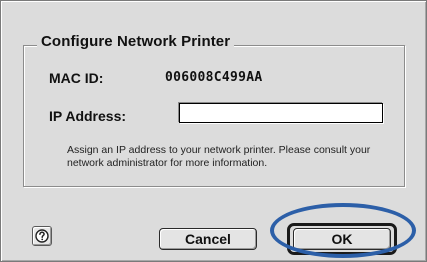 The height and width of the screenshot is (262, 427). I want to click on ok-button: OK, so click(342, 239).